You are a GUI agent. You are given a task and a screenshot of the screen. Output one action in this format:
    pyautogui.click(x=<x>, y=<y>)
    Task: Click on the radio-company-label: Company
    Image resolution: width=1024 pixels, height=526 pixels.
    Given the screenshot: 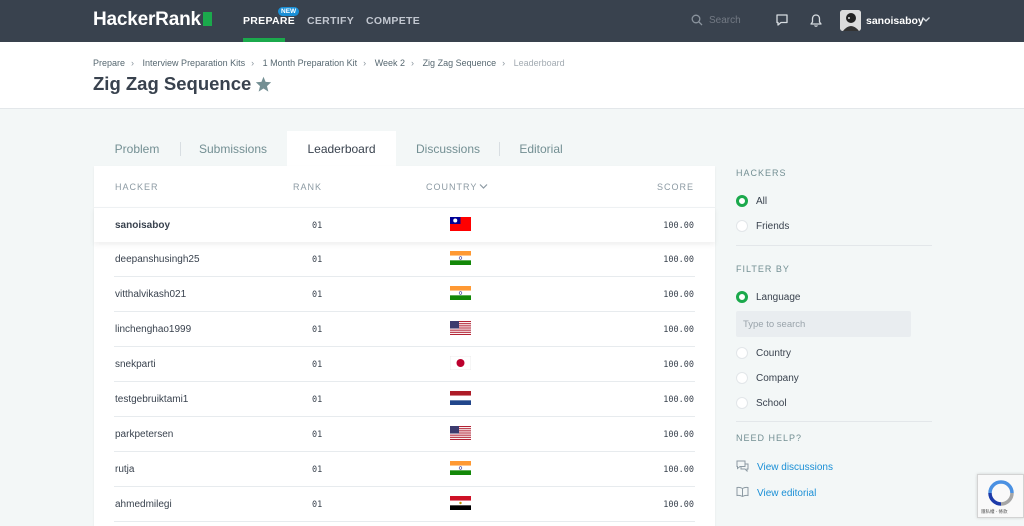 What is the action you would take?
    pyautogui.click(x=777, y=378)
    